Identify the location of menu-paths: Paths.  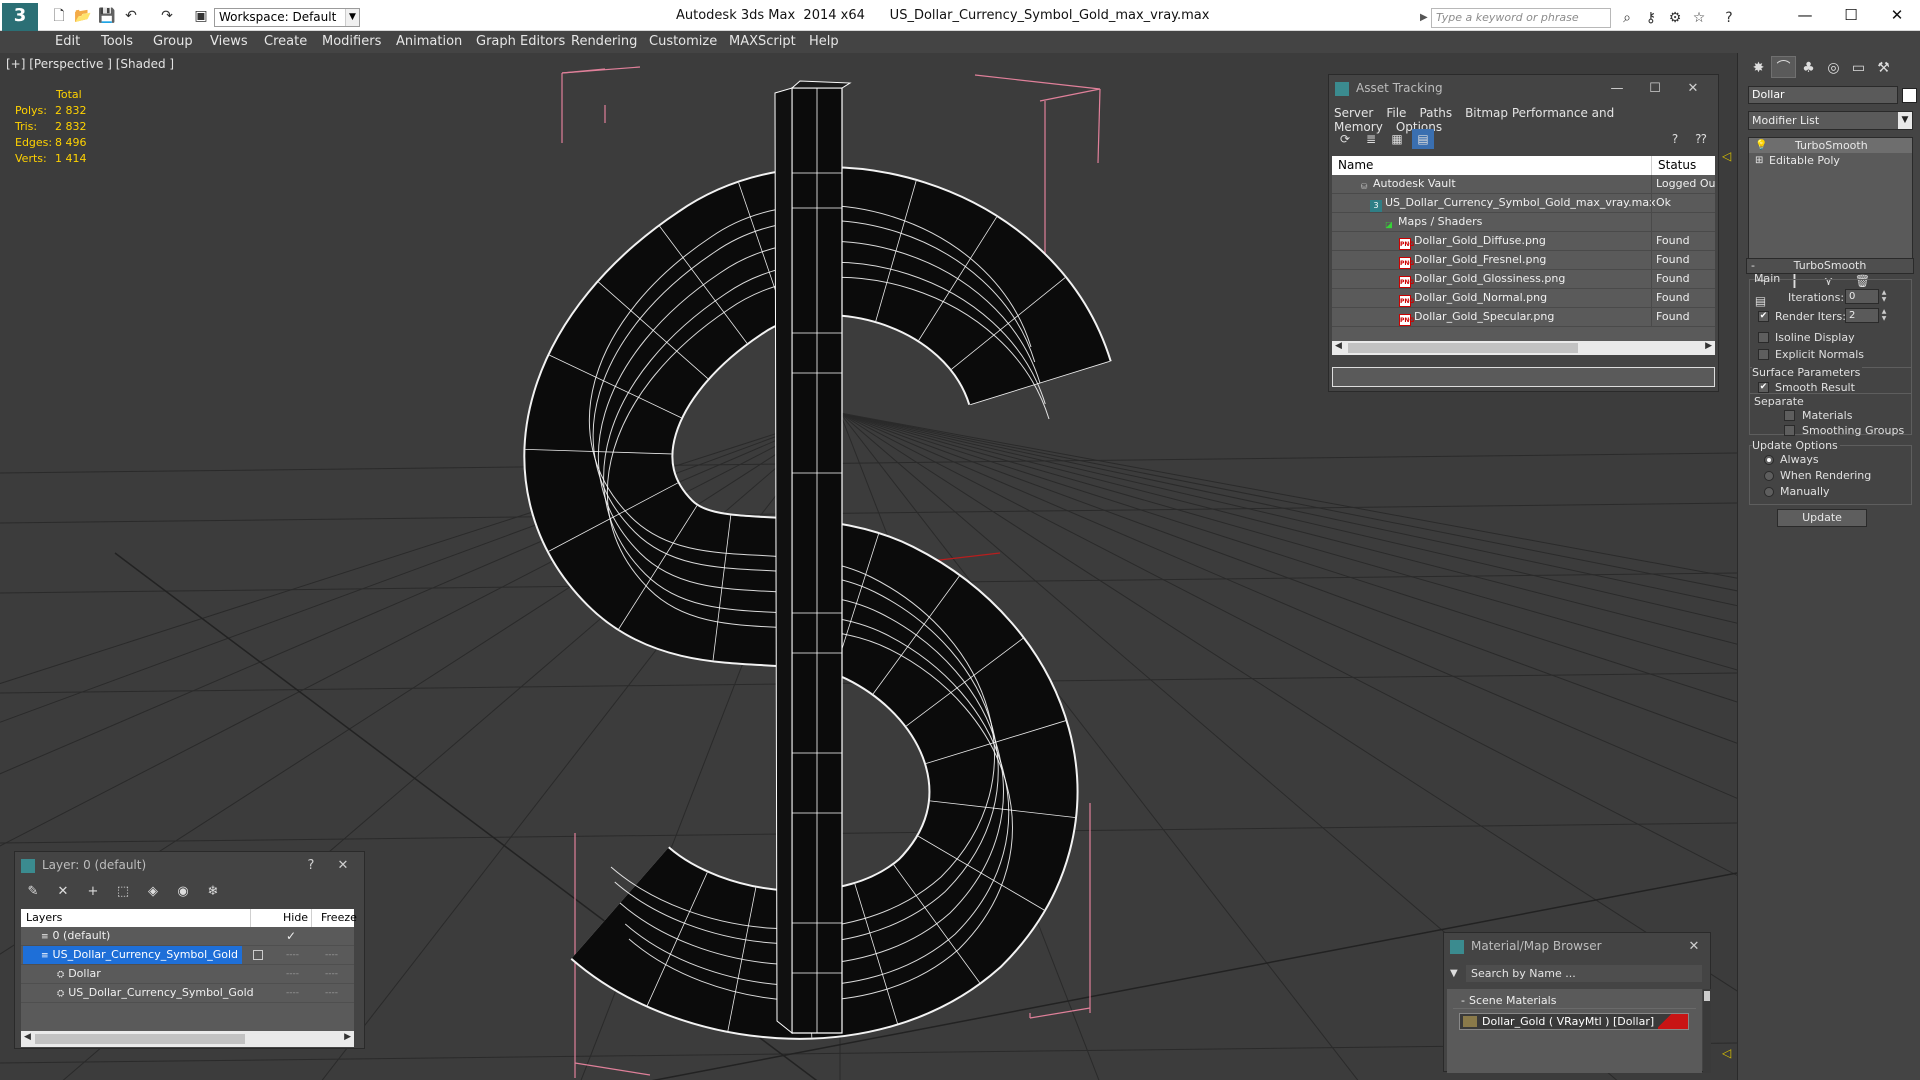
(1435, 113).